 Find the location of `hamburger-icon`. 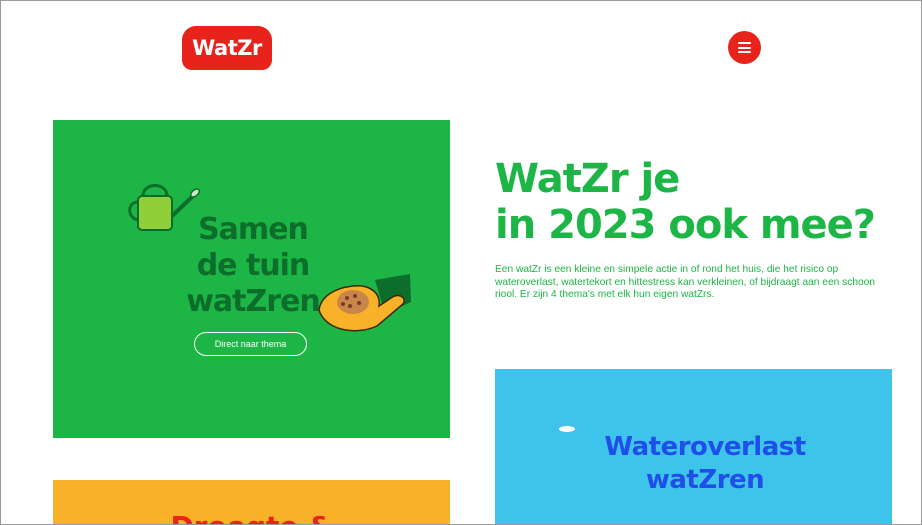

hamburger-icon is located at coordinates (744, 47).